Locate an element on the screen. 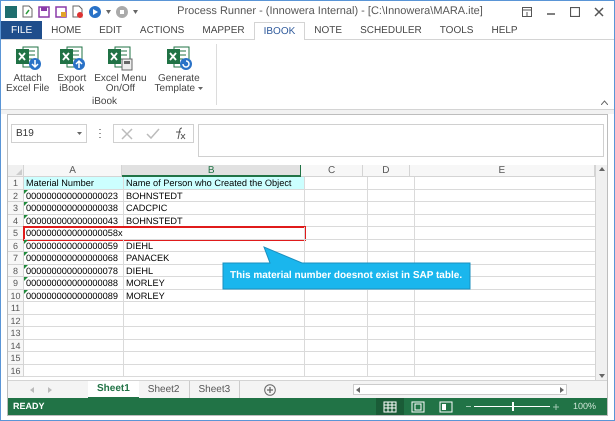  row-number: 13 is located at coordinates (16, 333).